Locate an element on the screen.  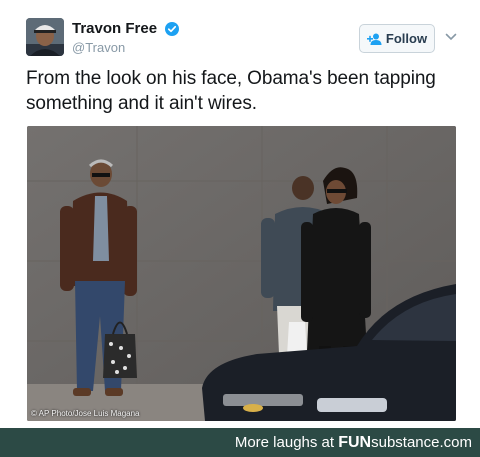
avatar-image is located at coordinates (45, 37).